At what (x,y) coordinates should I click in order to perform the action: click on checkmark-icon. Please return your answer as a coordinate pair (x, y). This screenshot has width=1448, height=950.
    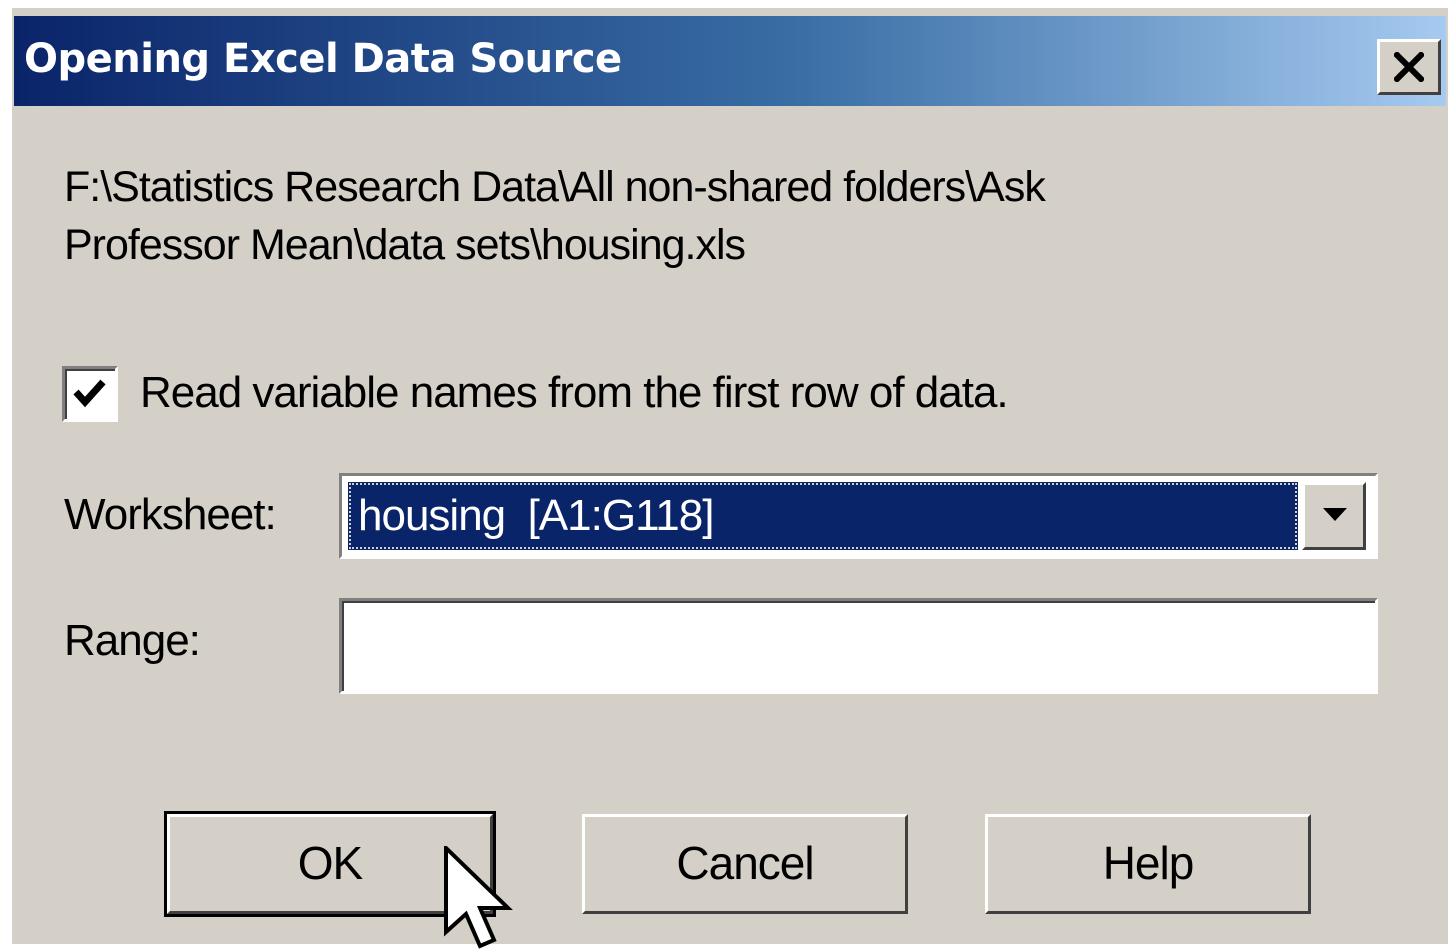
    Looking at the image, I should click on (89, 393).